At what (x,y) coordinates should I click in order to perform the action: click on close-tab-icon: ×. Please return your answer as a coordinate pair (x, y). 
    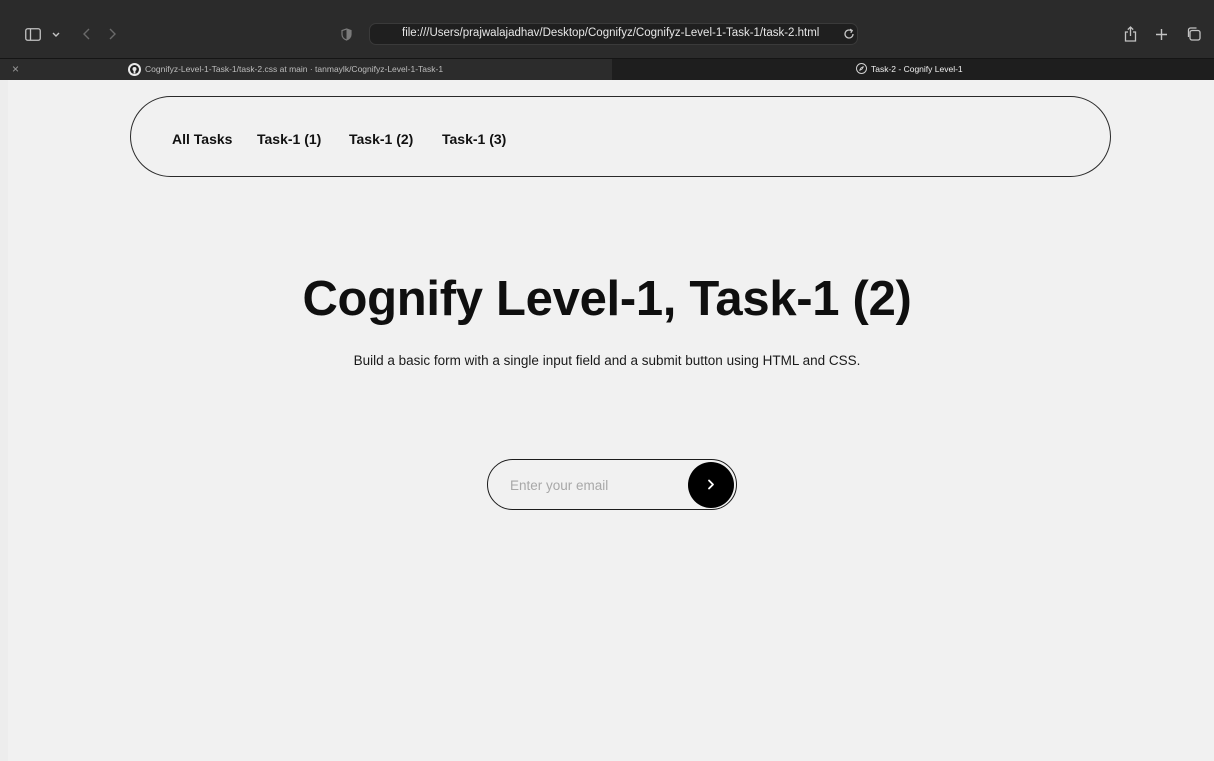
    Looking at the image, I should click on (15, 69).